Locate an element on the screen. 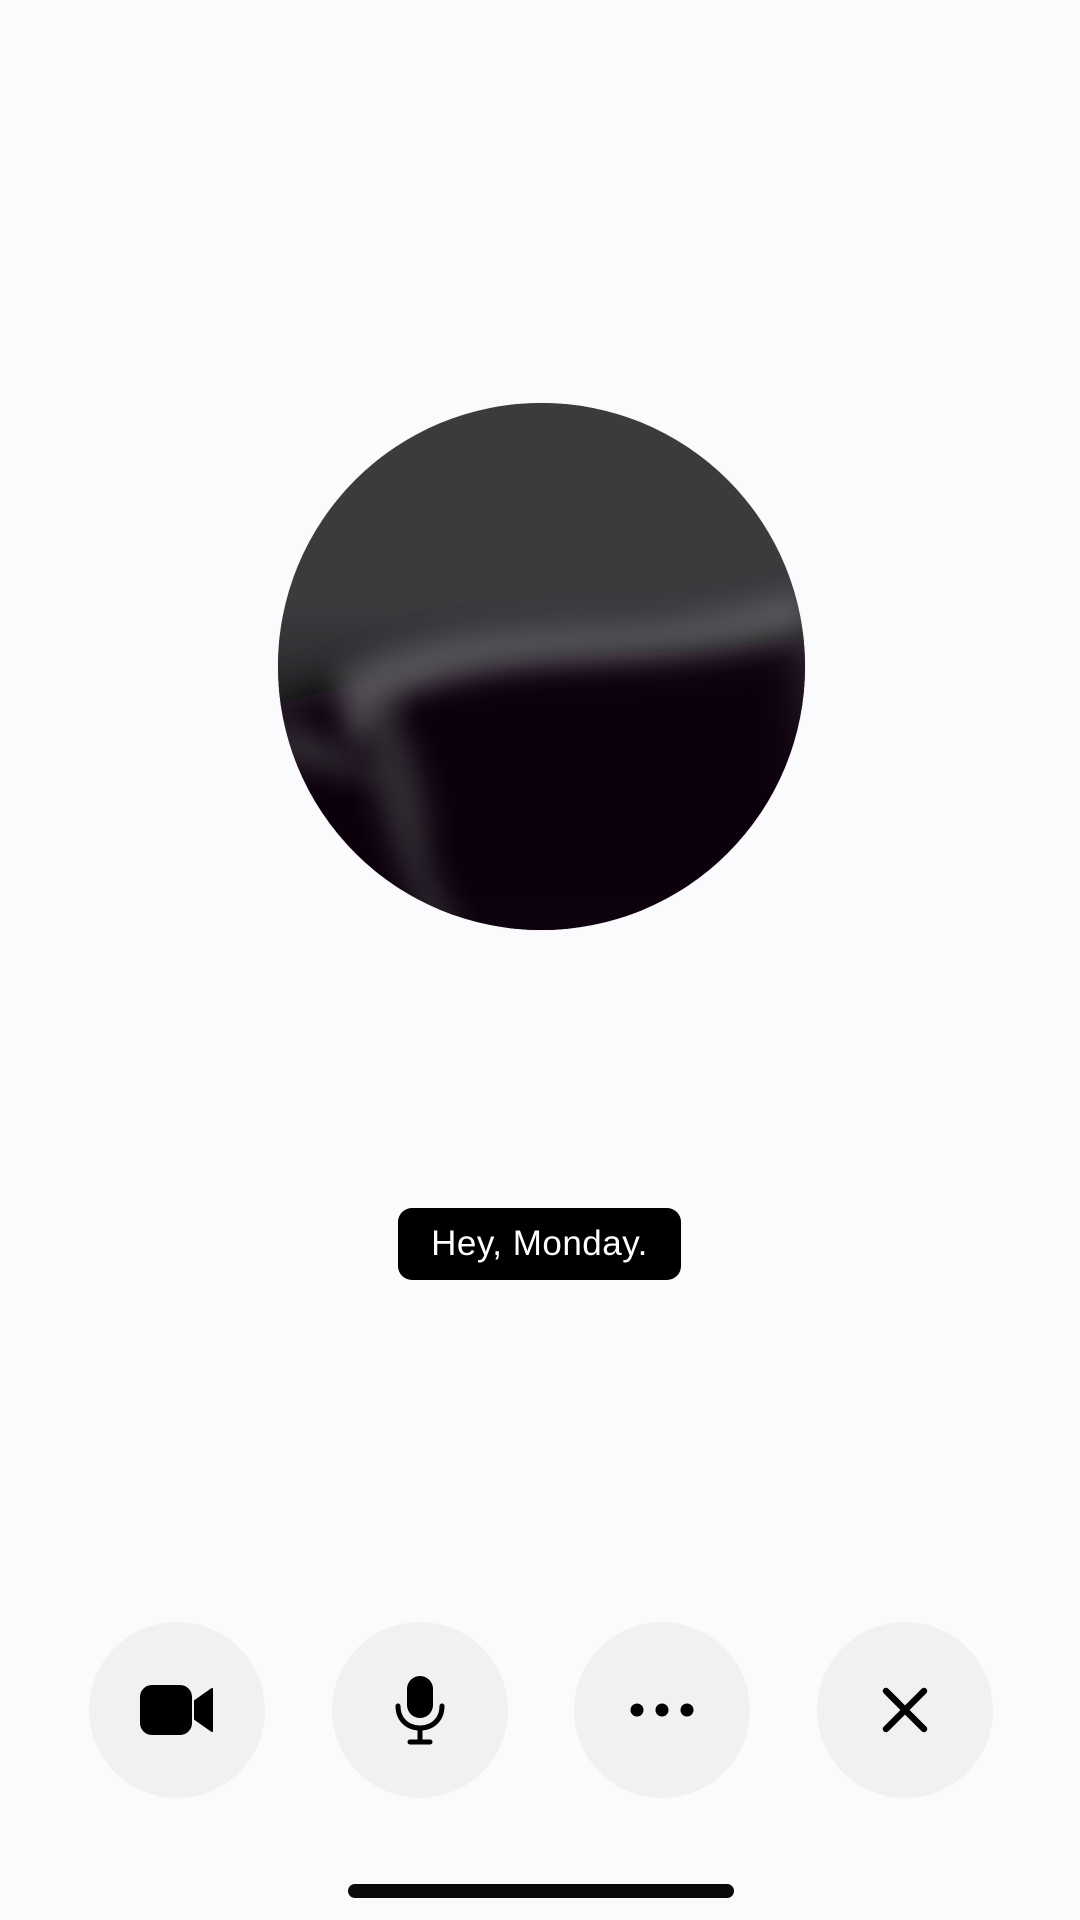  video-camera-icon is located at coordinates (176, 1710).